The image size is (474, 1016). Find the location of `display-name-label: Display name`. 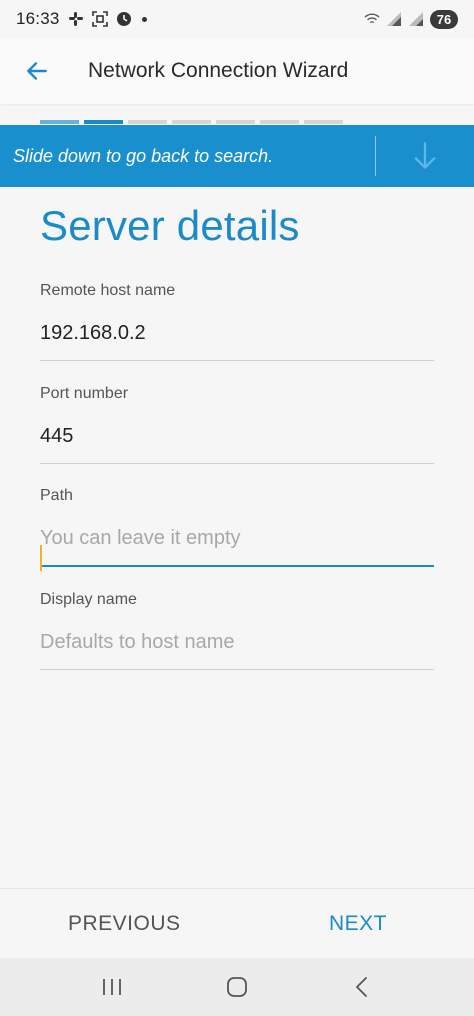

display-name-label: Display name is located at coordinates (88, 599).